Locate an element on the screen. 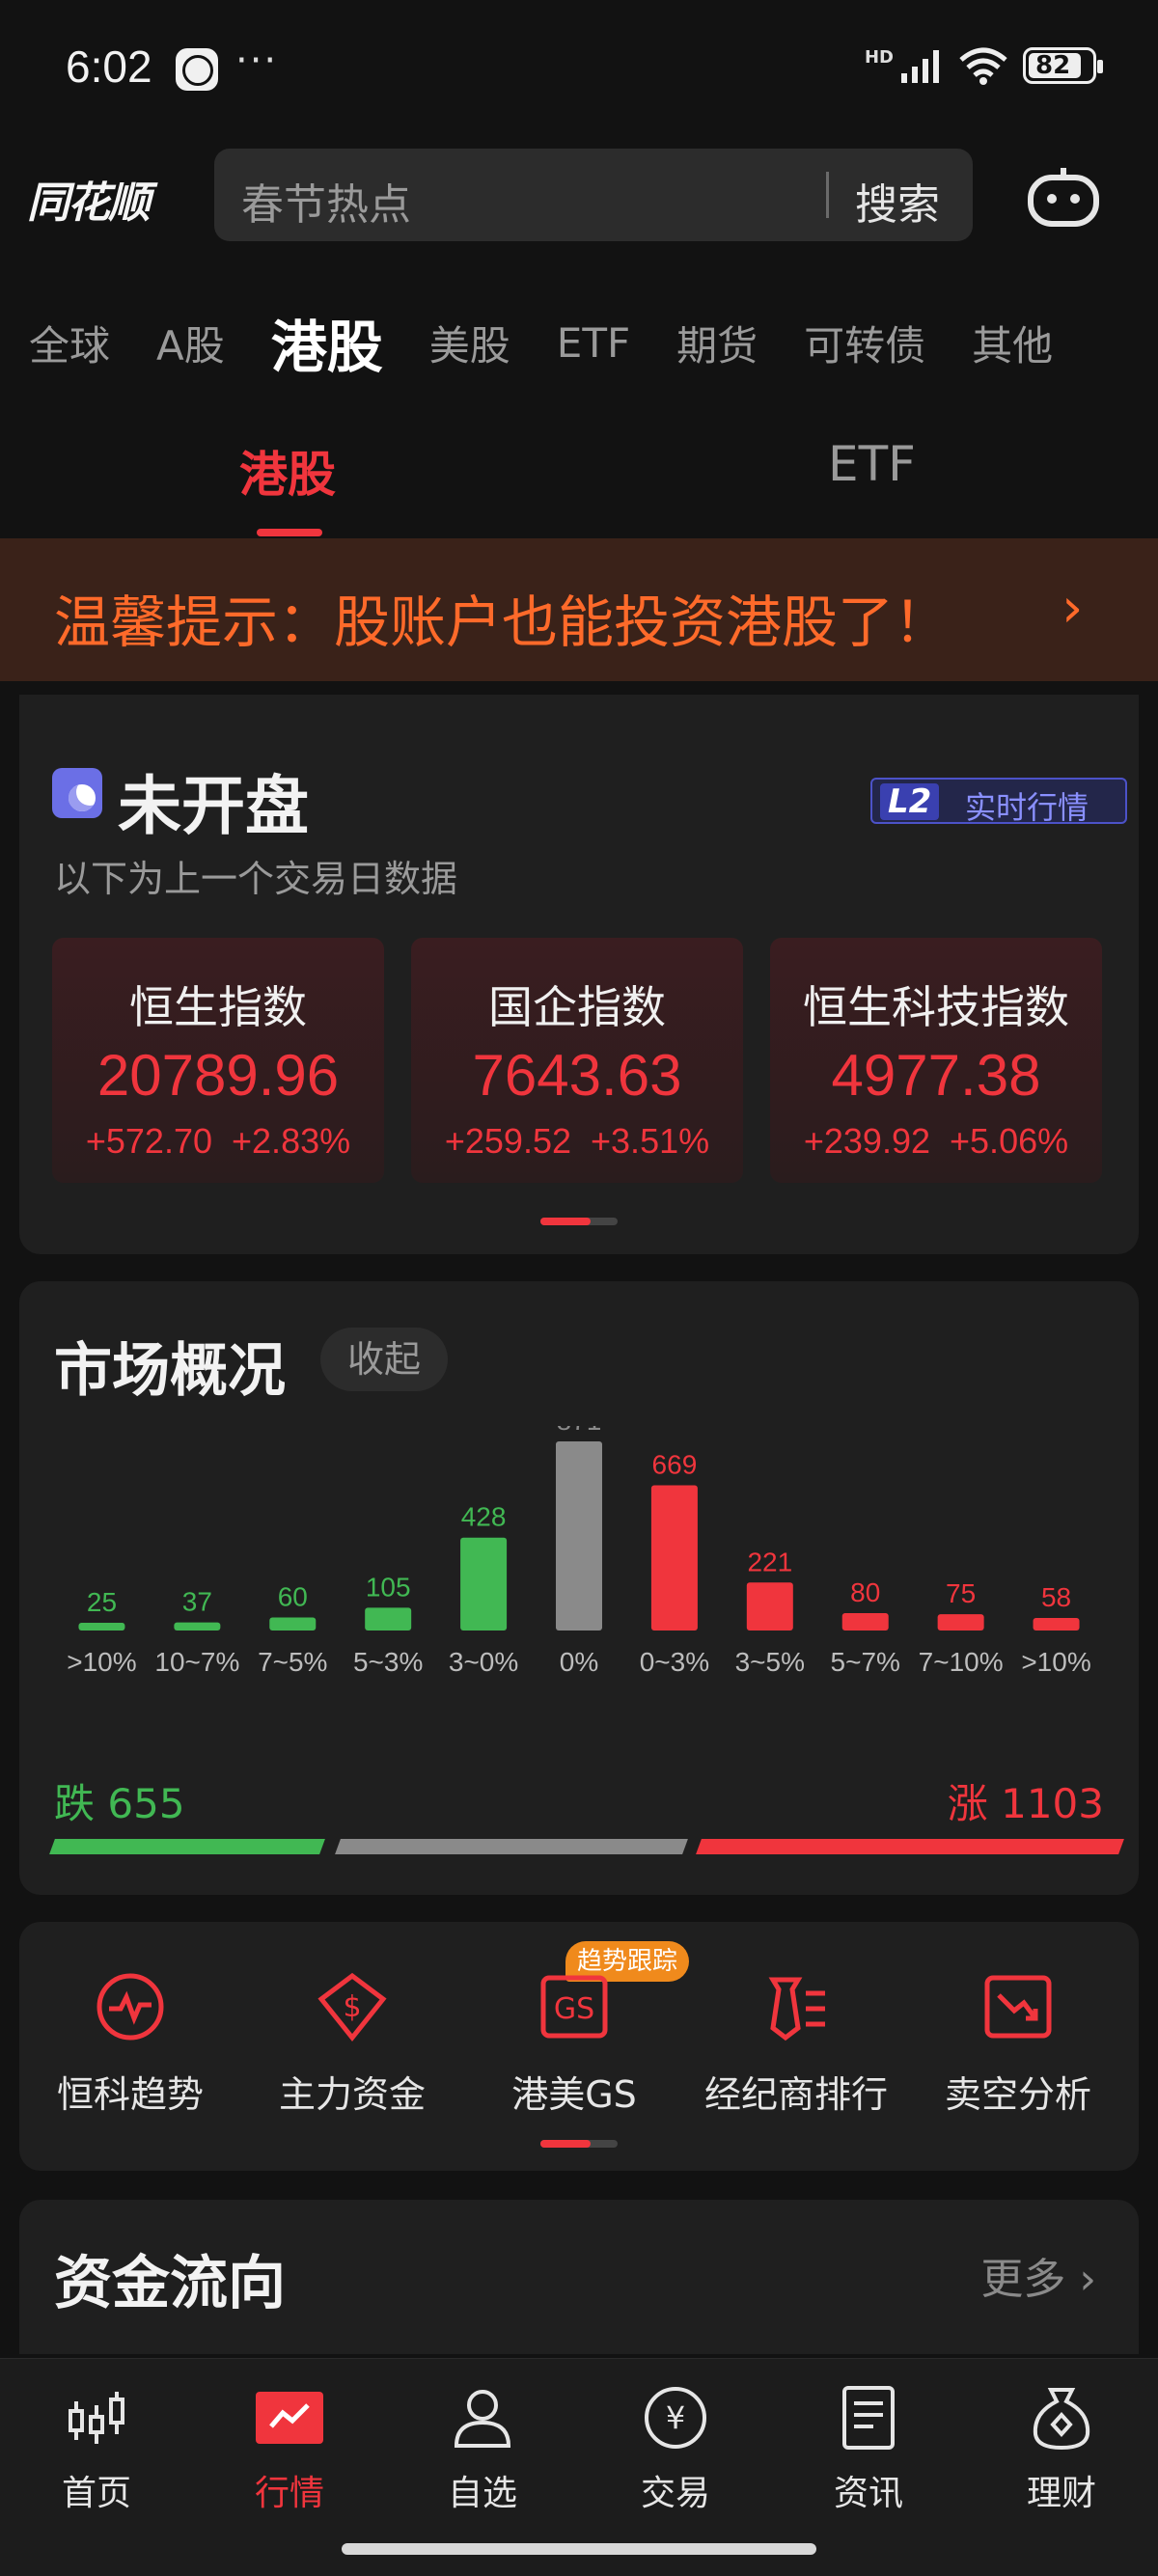 This screenshot has height=2576, width=1158. fund-flow-card: 资金流向 更多 › is located at coordinates (579, 2277).